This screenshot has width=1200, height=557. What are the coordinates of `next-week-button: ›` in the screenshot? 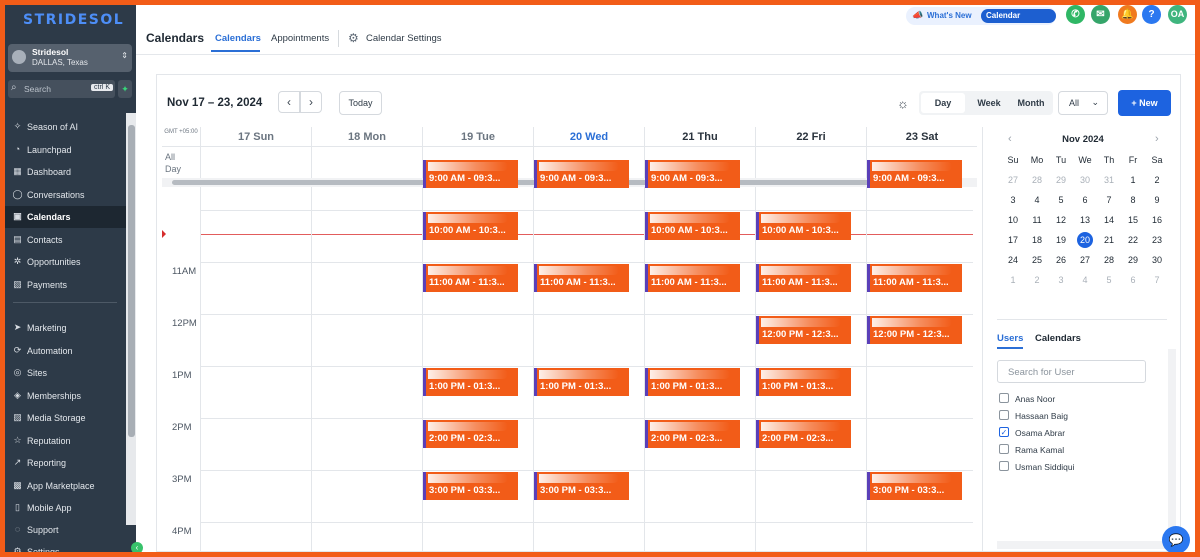 It's located at (311, 102).